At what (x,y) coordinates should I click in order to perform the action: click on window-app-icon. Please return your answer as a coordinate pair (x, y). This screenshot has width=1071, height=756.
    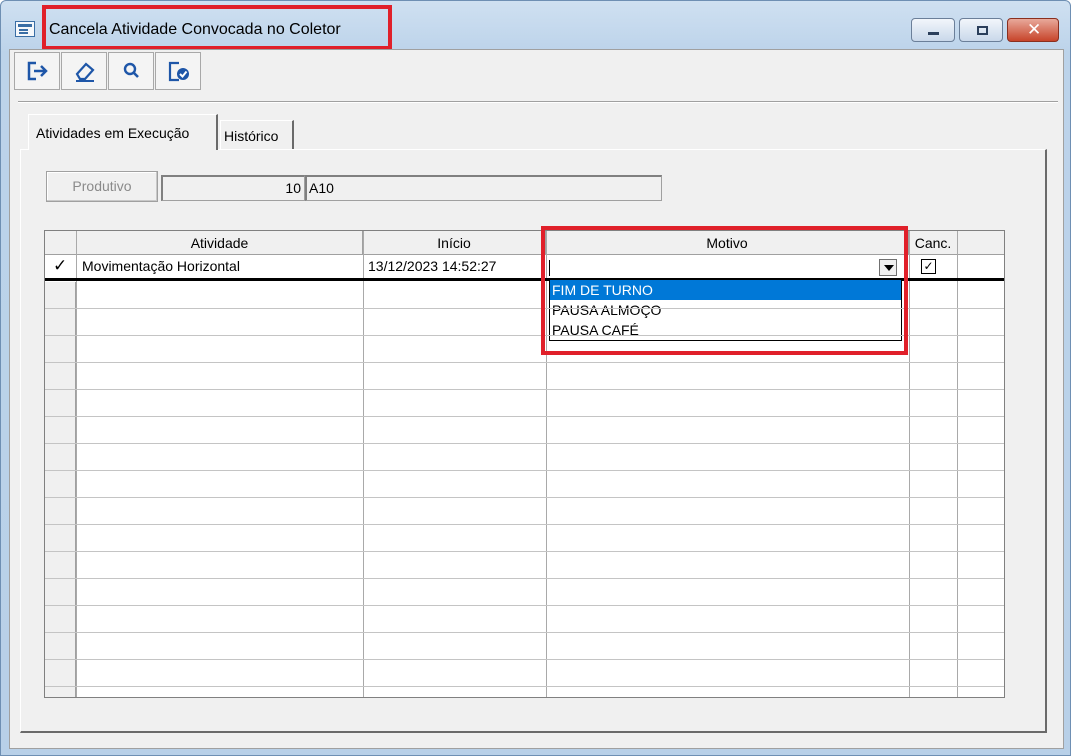
    Looking at the image, I should click on (25, 29).